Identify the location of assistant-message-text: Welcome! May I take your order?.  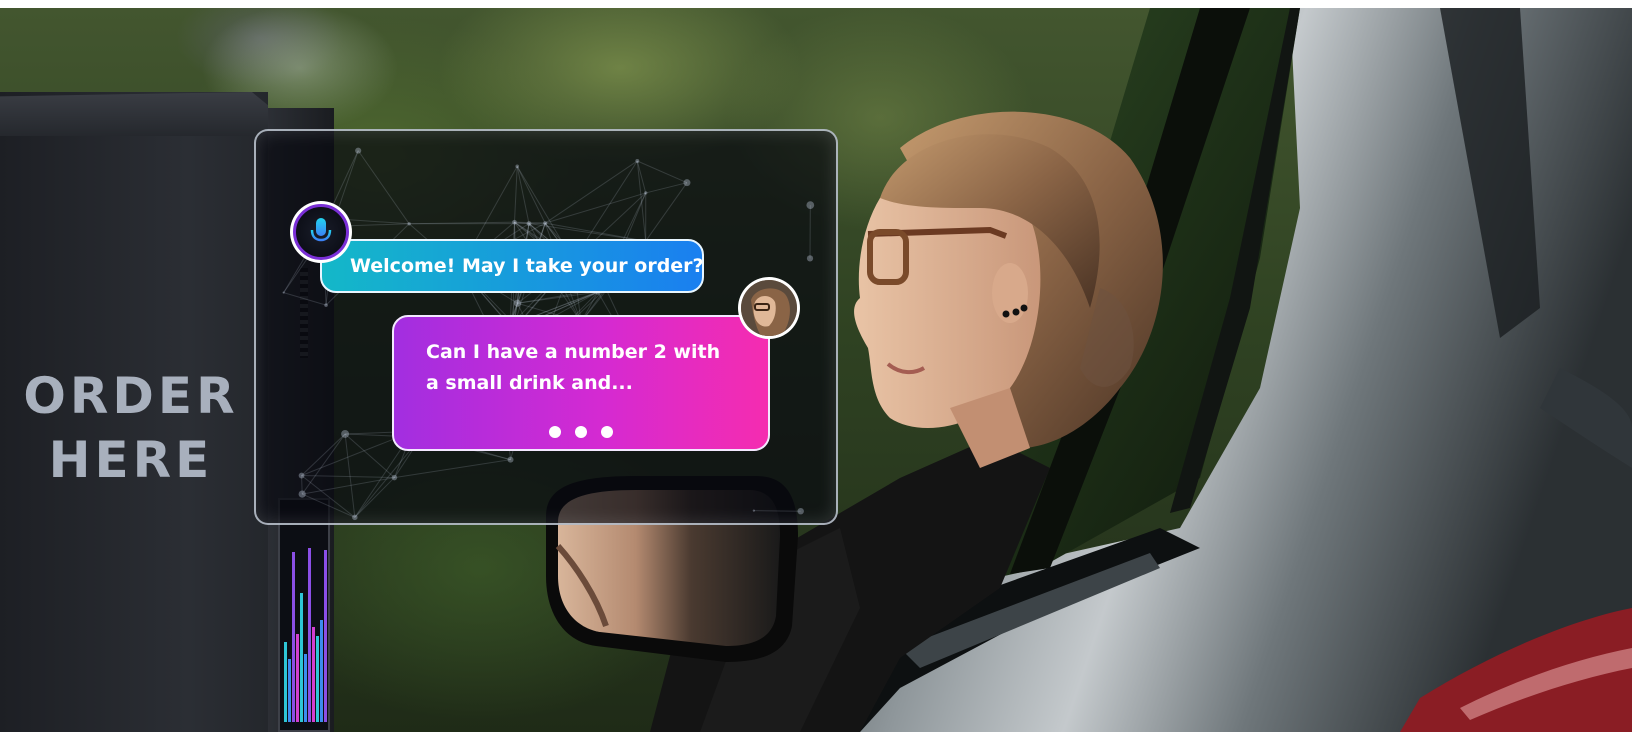
(527, 266).